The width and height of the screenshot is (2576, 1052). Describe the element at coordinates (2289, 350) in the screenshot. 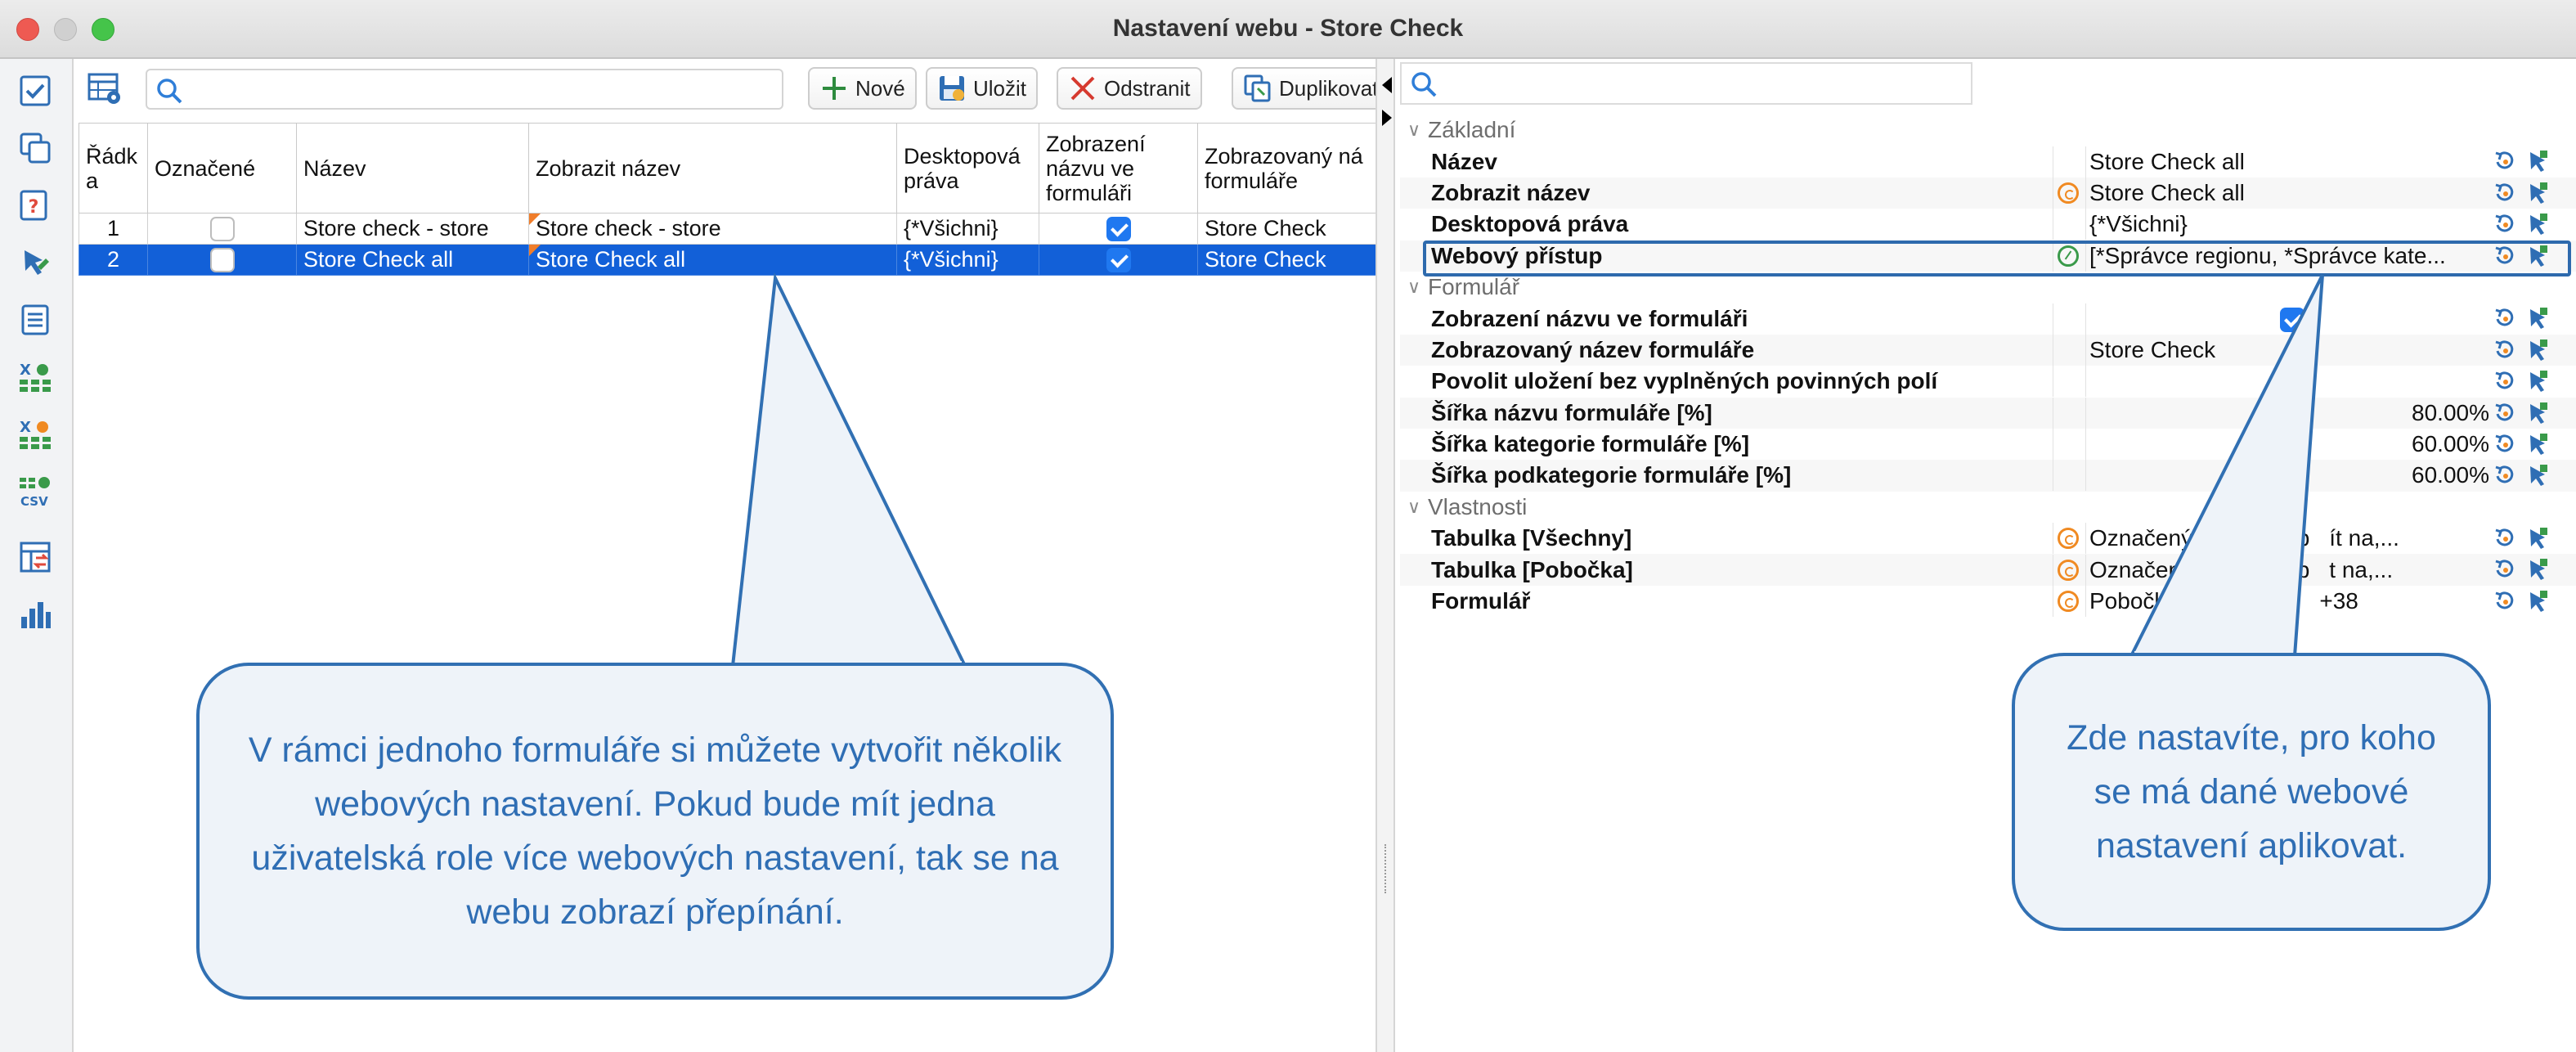

I see `property-value: Store Check` at that location.